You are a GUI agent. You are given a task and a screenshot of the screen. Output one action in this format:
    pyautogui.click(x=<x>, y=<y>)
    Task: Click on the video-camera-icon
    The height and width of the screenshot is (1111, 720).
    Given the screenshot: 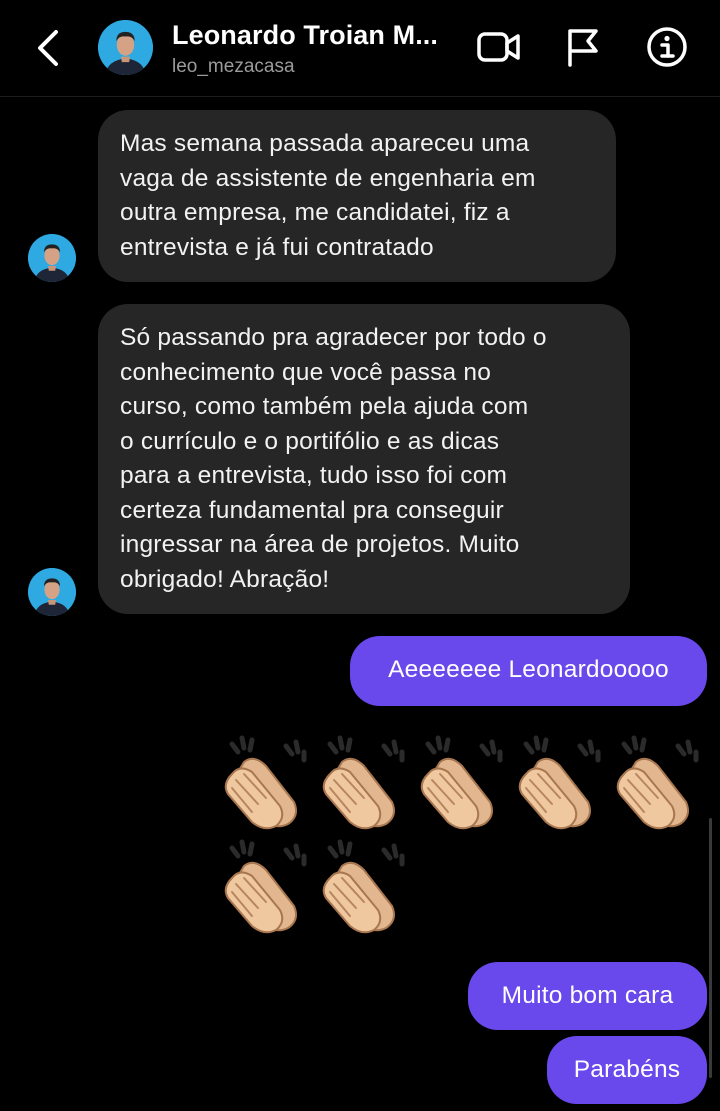 What is the action you would take?
    pyautogui.click(x=498, y=47)
    